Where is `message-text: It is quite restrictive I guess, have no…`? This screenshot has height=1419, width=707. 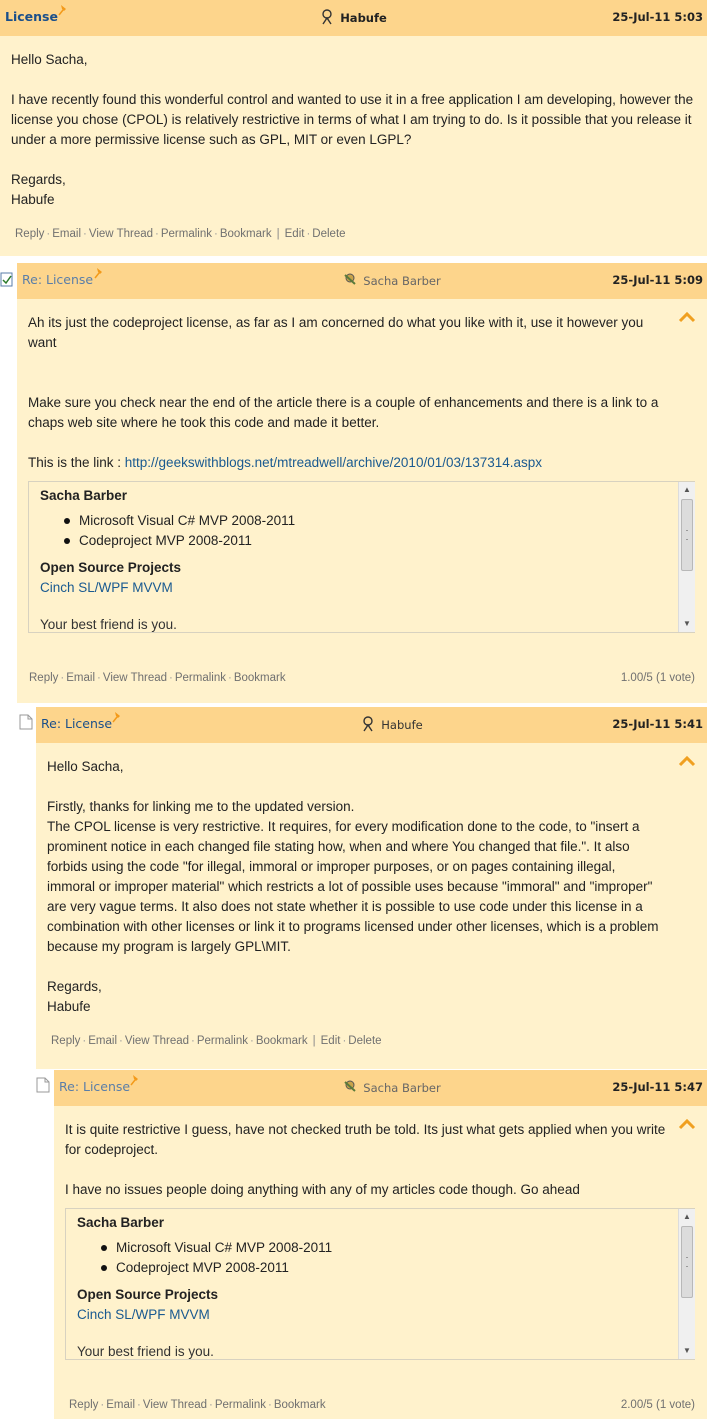 message-text: It is quite restrictive I guess, have no… is located at coordinates (365, 1159).